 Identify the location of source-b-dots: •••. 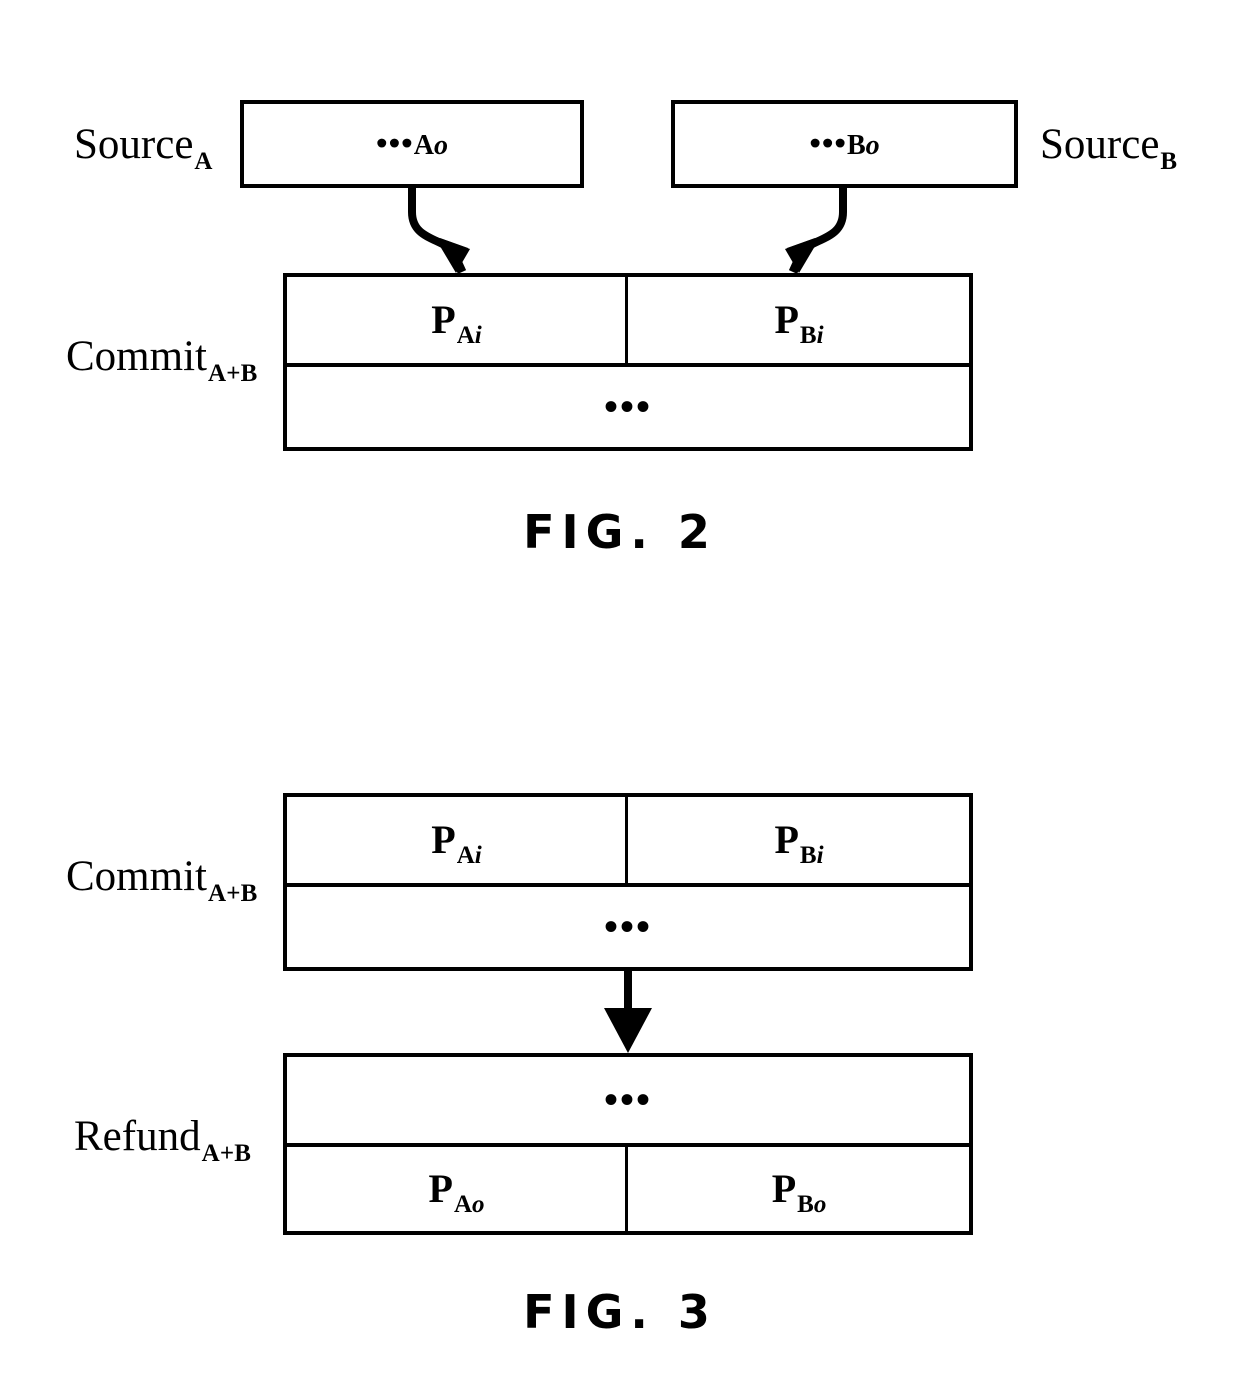
(828, 143).